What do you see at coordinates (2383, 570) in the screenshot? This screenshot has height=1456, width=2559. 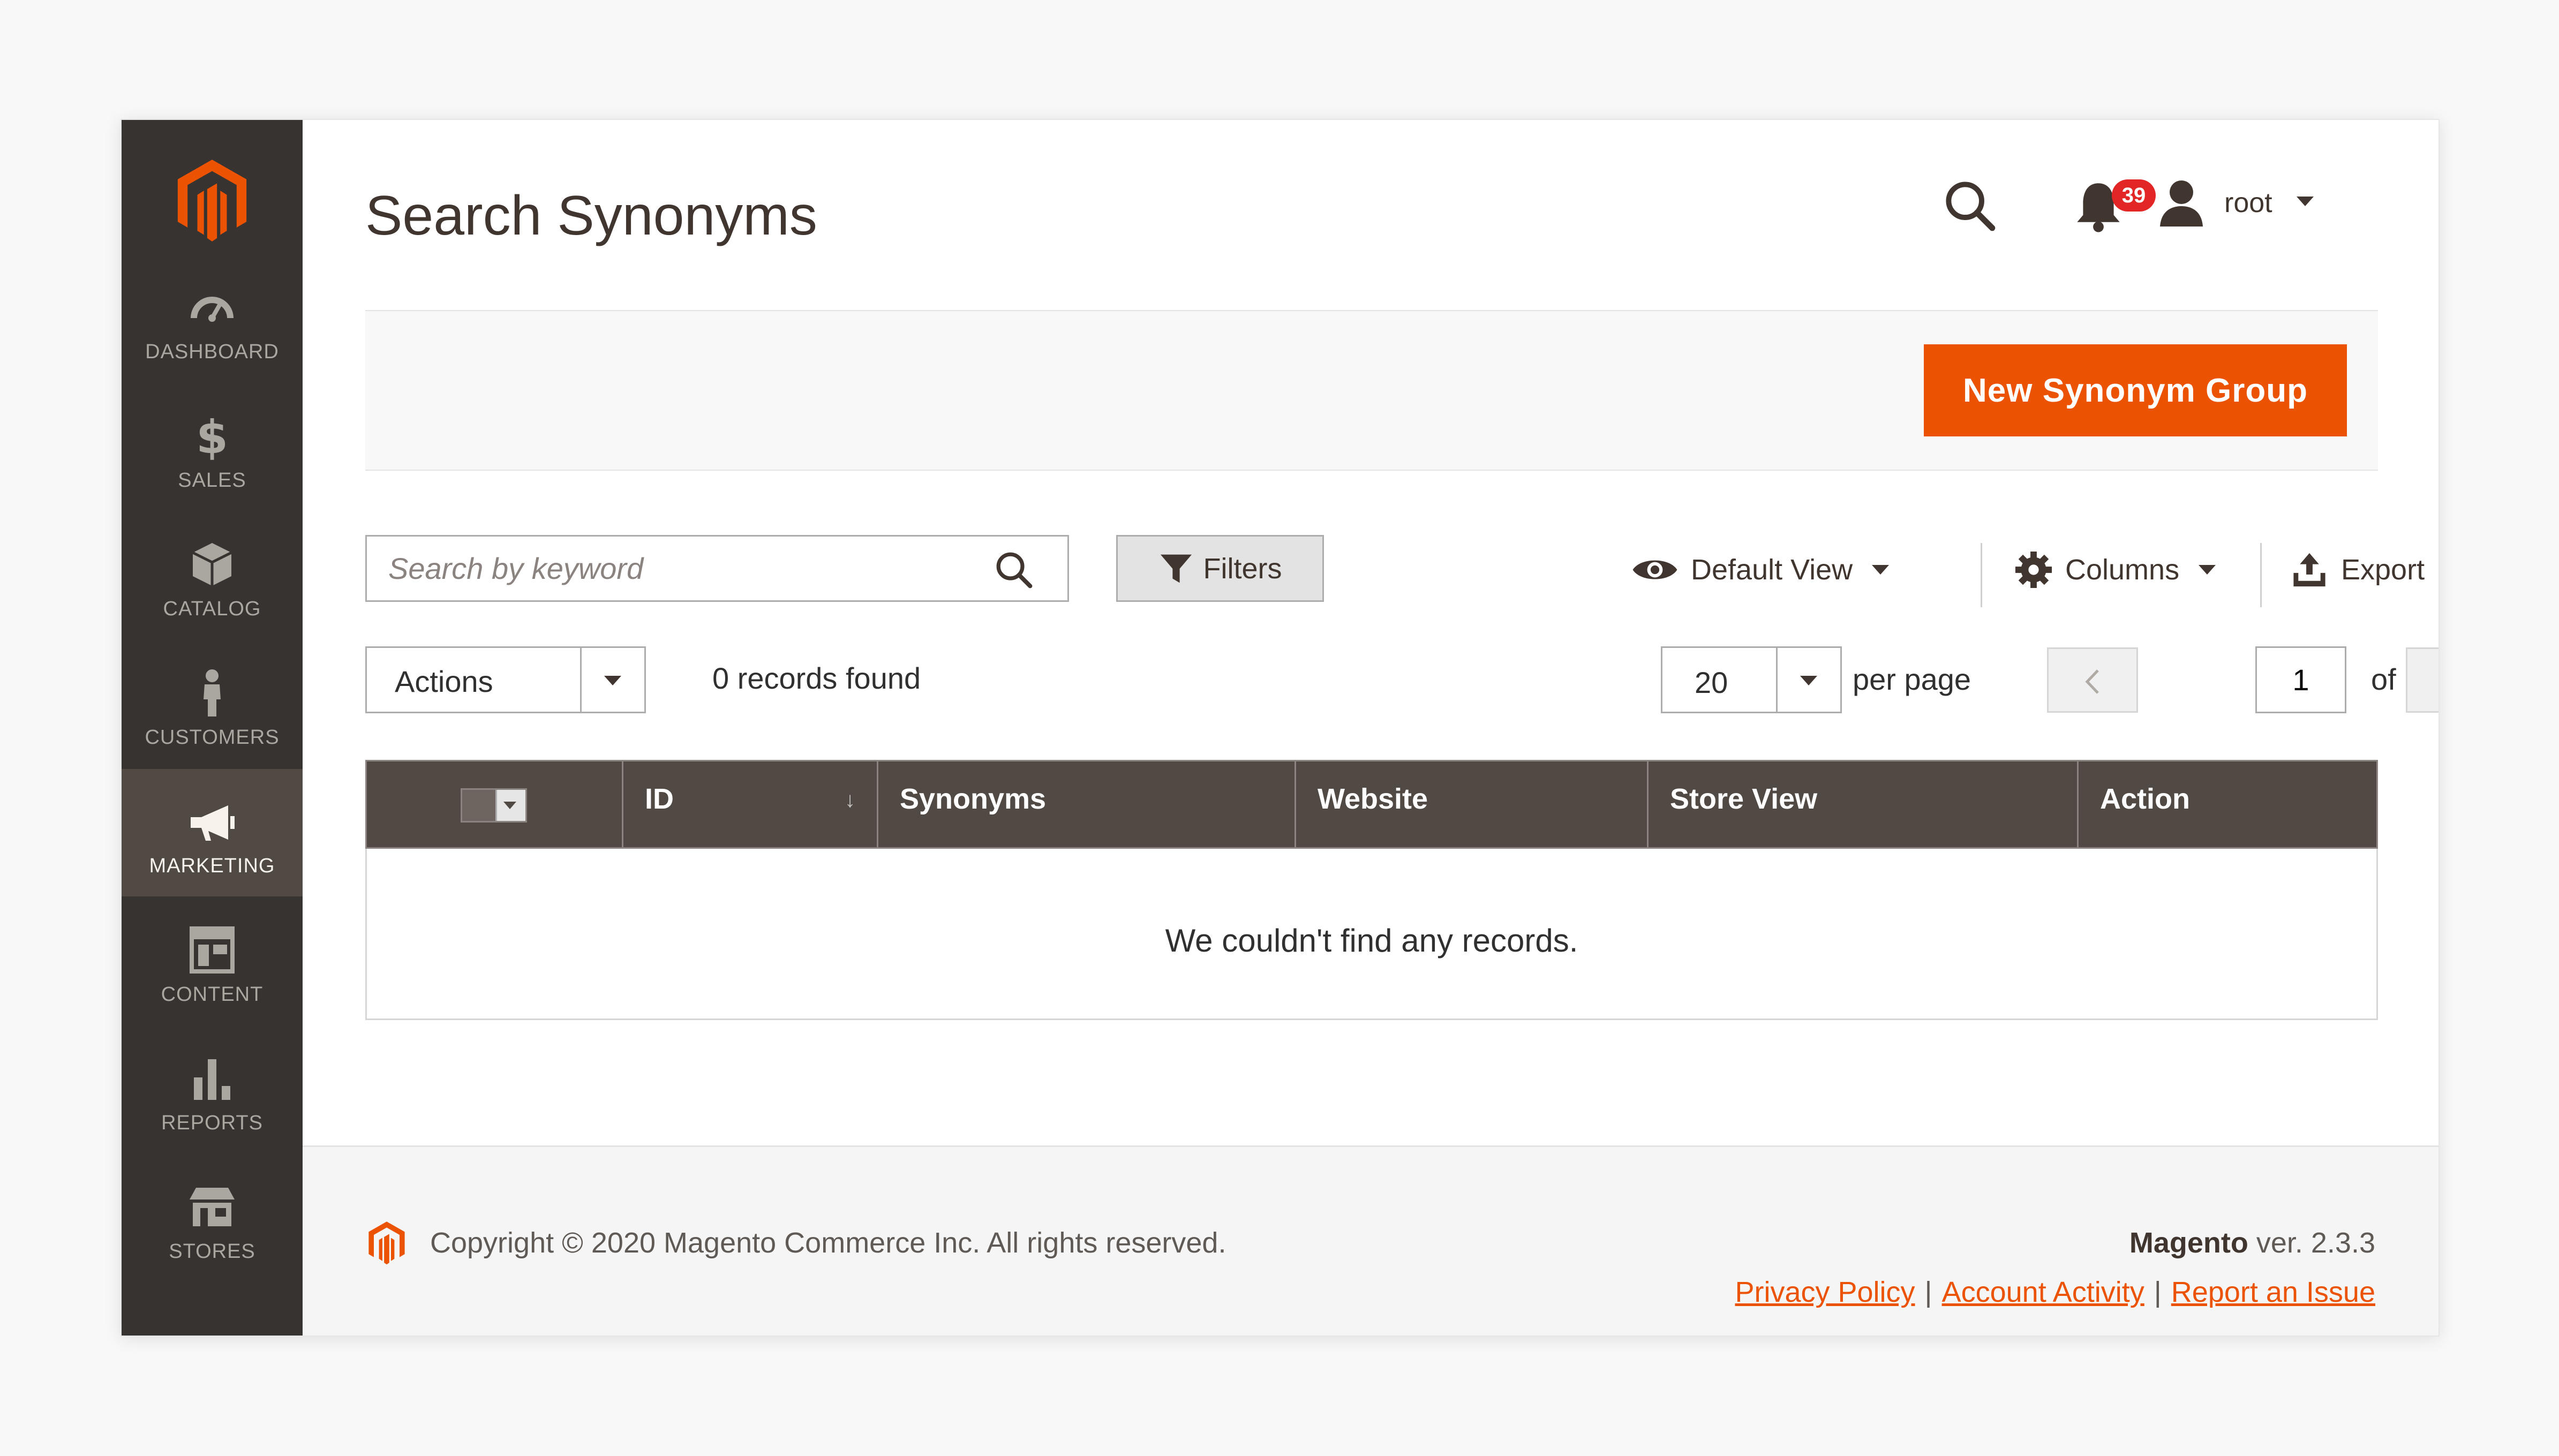 I see `export-control-label: Export` at bounding box center [2383, 570].